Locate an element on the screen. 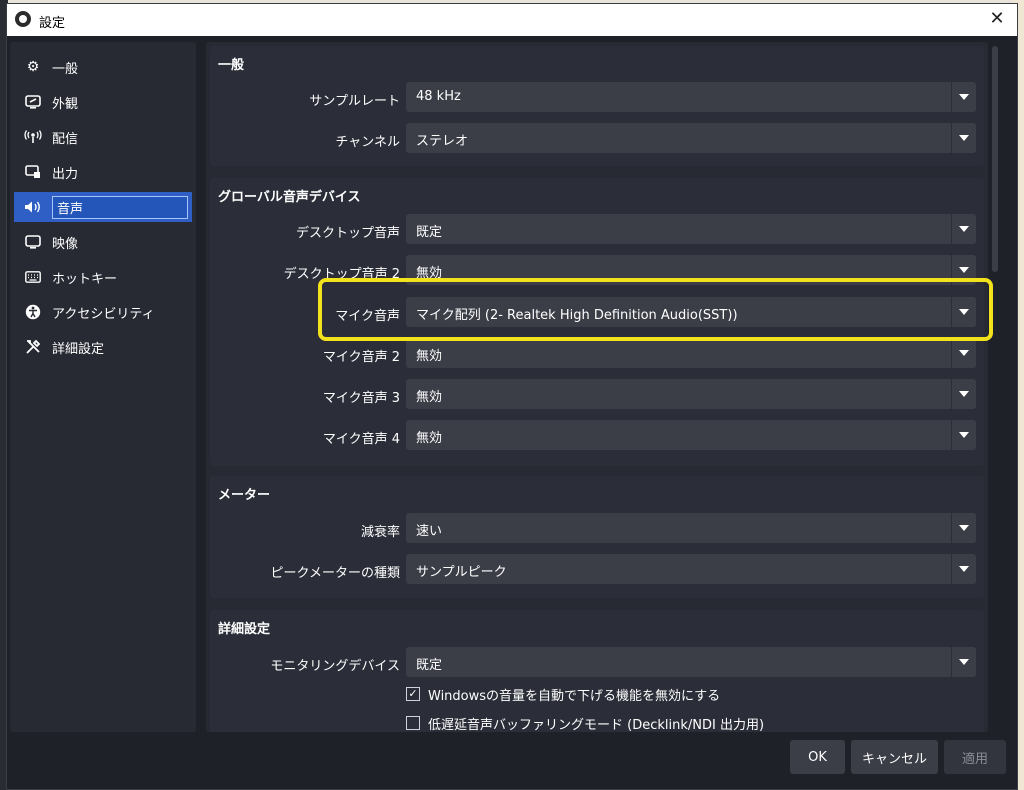 The width and height of the screenshot is (1024, 790). sidebar-item-appearance: 外観 is located at coordinates (103, 102).